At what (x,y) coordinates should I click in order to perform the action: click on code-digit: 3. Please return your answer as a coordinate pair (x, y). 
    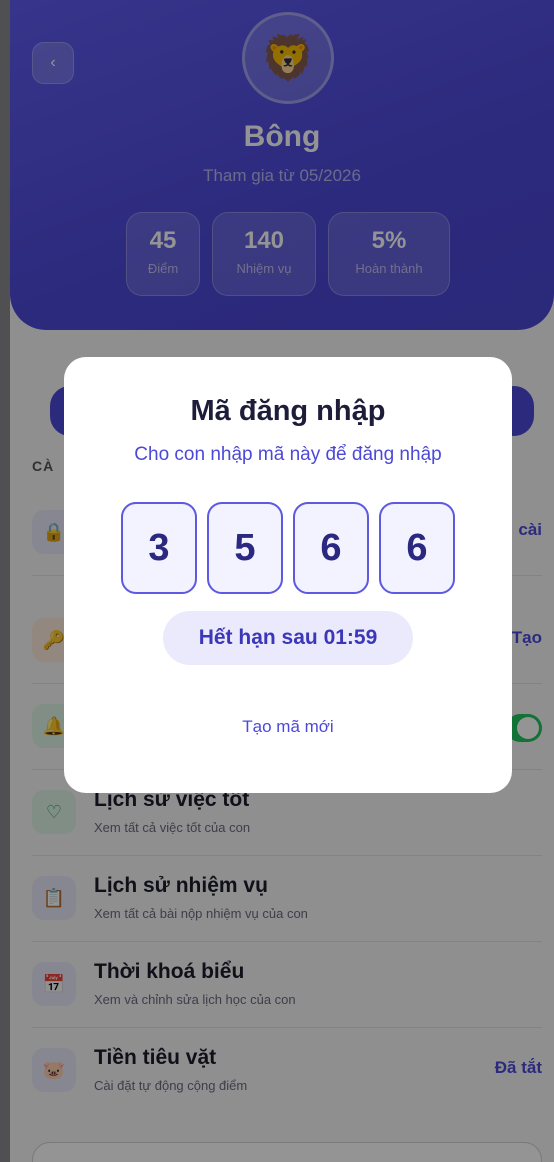
    Looking at the image, I should click on (159, 548).